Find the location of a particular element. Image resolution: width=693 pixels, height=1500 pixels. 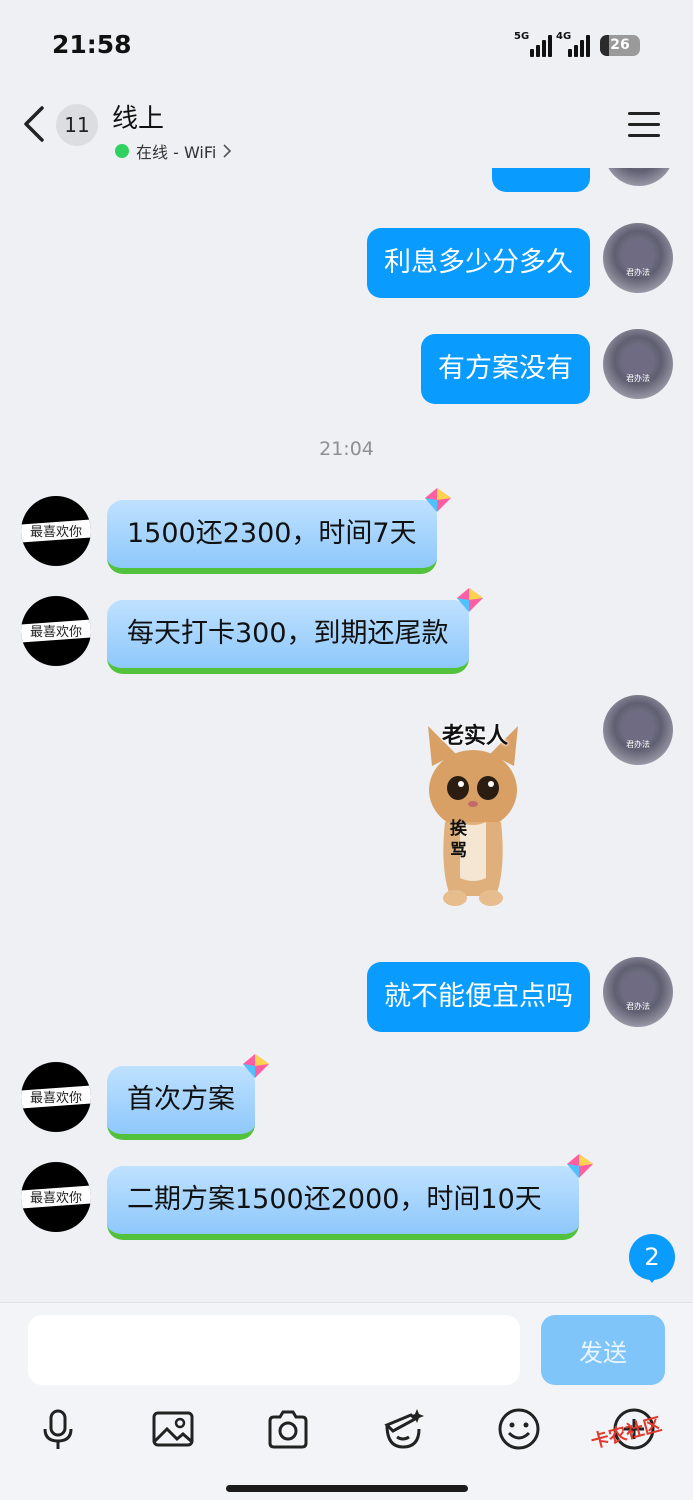

online-dot-icon is located at coordinates (122, 151).